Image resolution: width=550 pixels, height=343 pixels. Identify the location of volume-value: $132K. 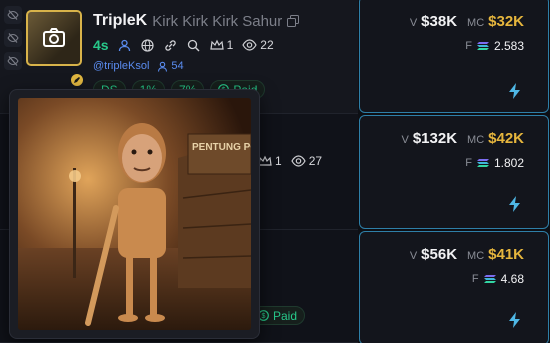
(435, 138).